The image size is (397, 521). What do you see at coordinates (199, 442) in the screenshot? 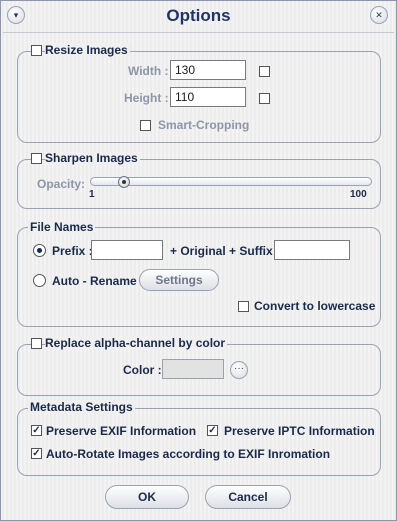
I see `metadata-group` at bounding box center [199, 442].